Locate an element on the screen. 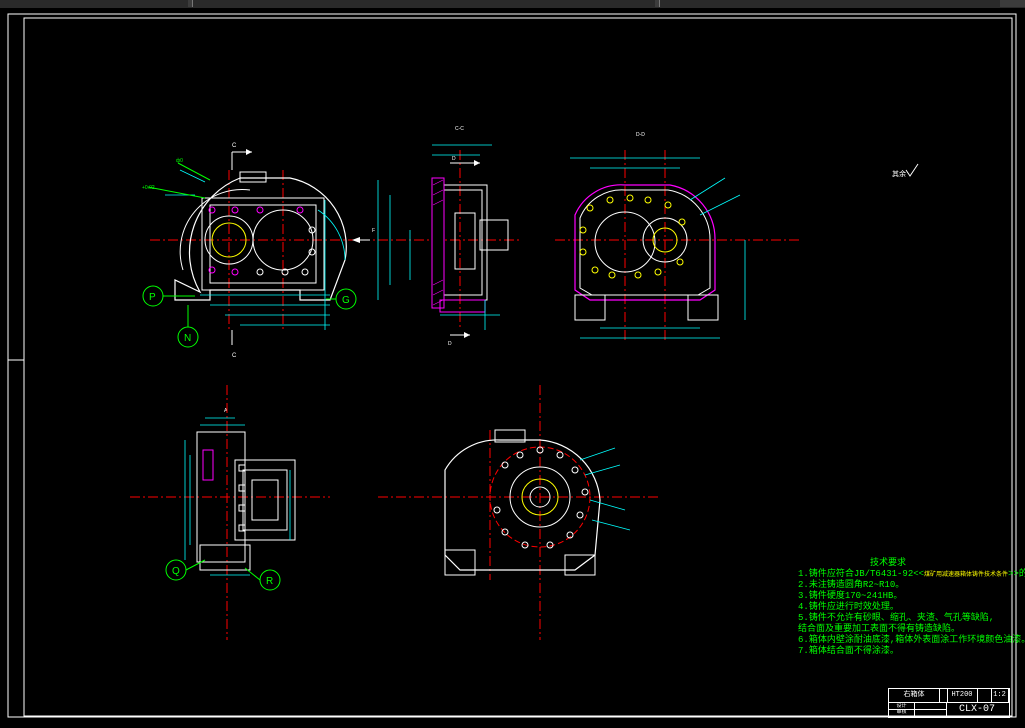 This screenshot has height=728, width=1025. front-section-label-bottom: C is located at coordinates (234, 356).